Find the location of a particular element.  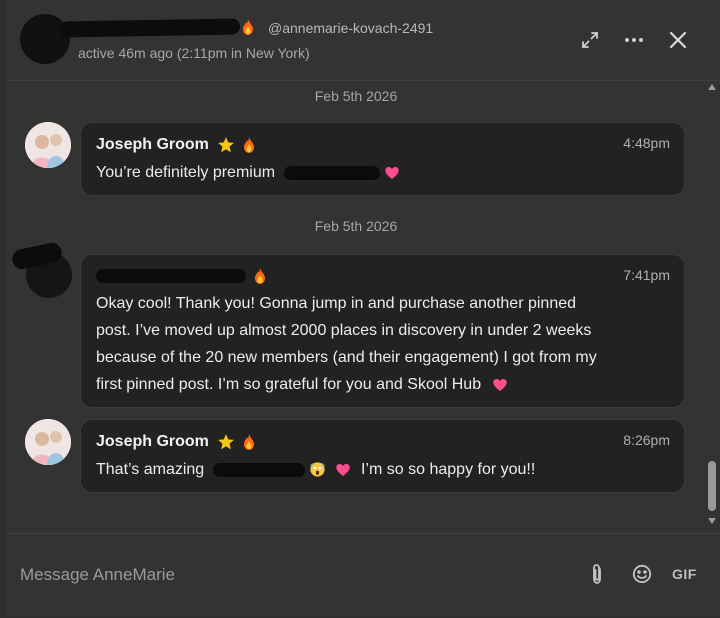

expand-button is located at coordinates (590, 40).